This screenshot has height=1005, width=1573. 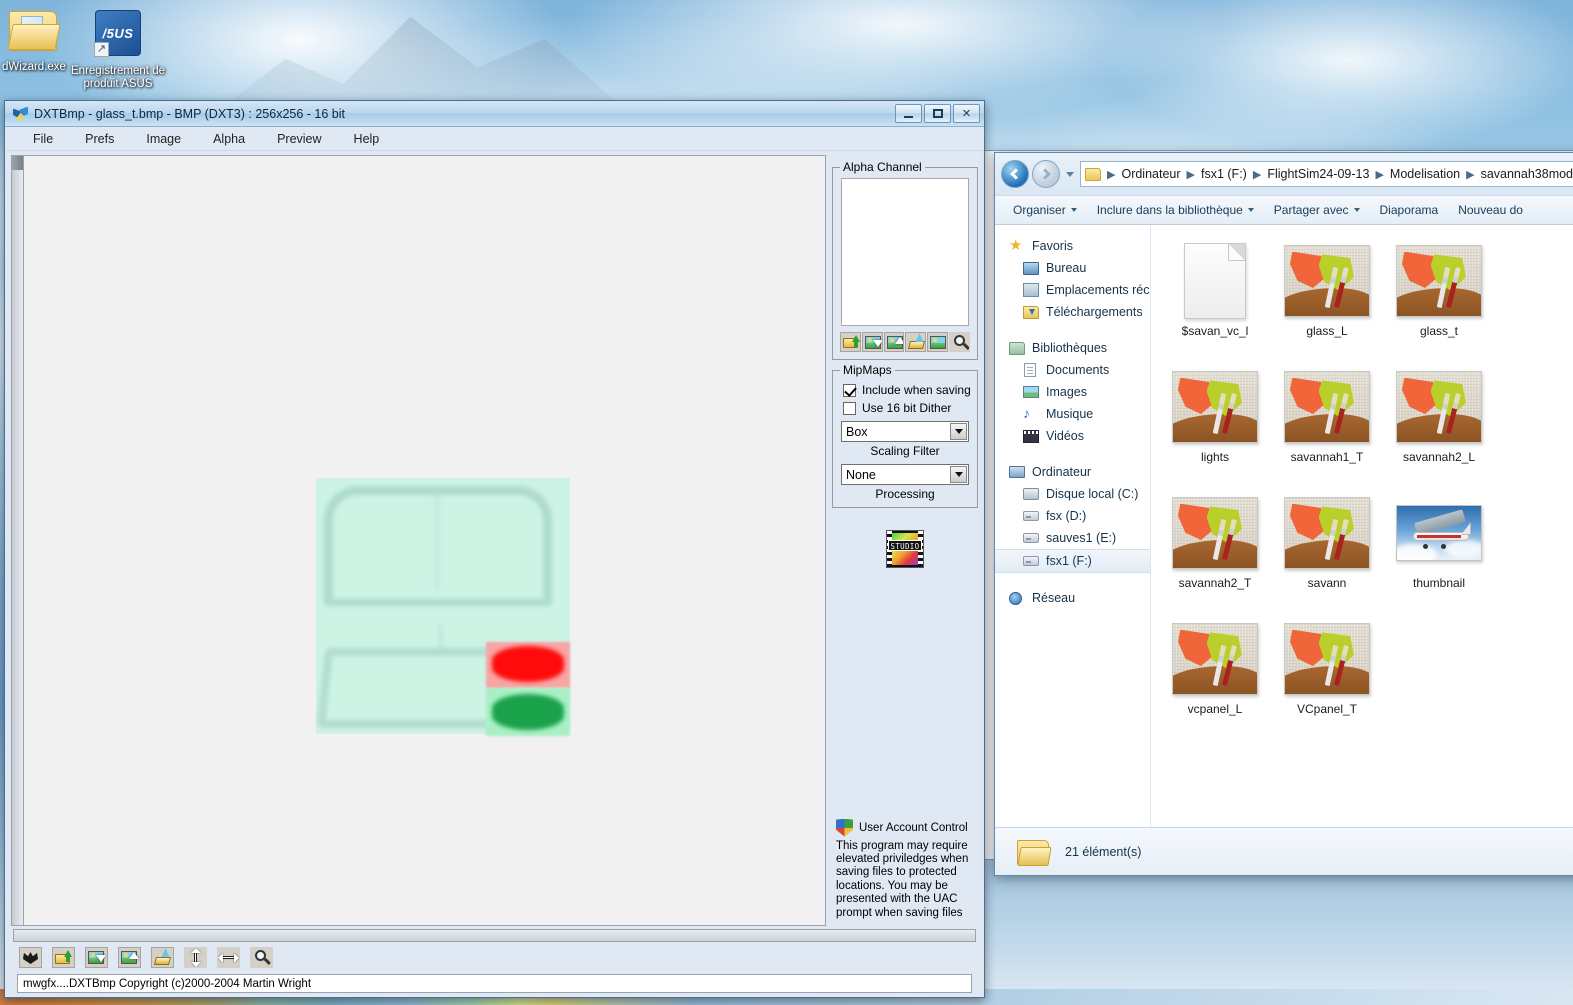 What do you see at coordinates (229, 139) in the screenshot?
I see `menu-alpha: Alpha` at bounding box center [229, 139].